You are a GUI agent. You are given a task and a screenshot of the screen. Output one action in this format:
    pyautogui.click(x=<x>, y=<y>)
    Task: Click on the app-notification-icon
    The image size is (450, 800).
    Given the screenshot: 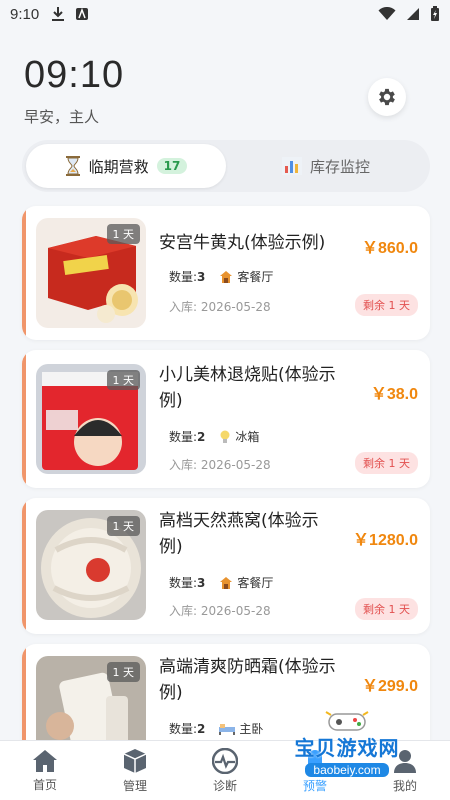 What is the action you would take?
    pyautogui.click(x=82, y=13)
    